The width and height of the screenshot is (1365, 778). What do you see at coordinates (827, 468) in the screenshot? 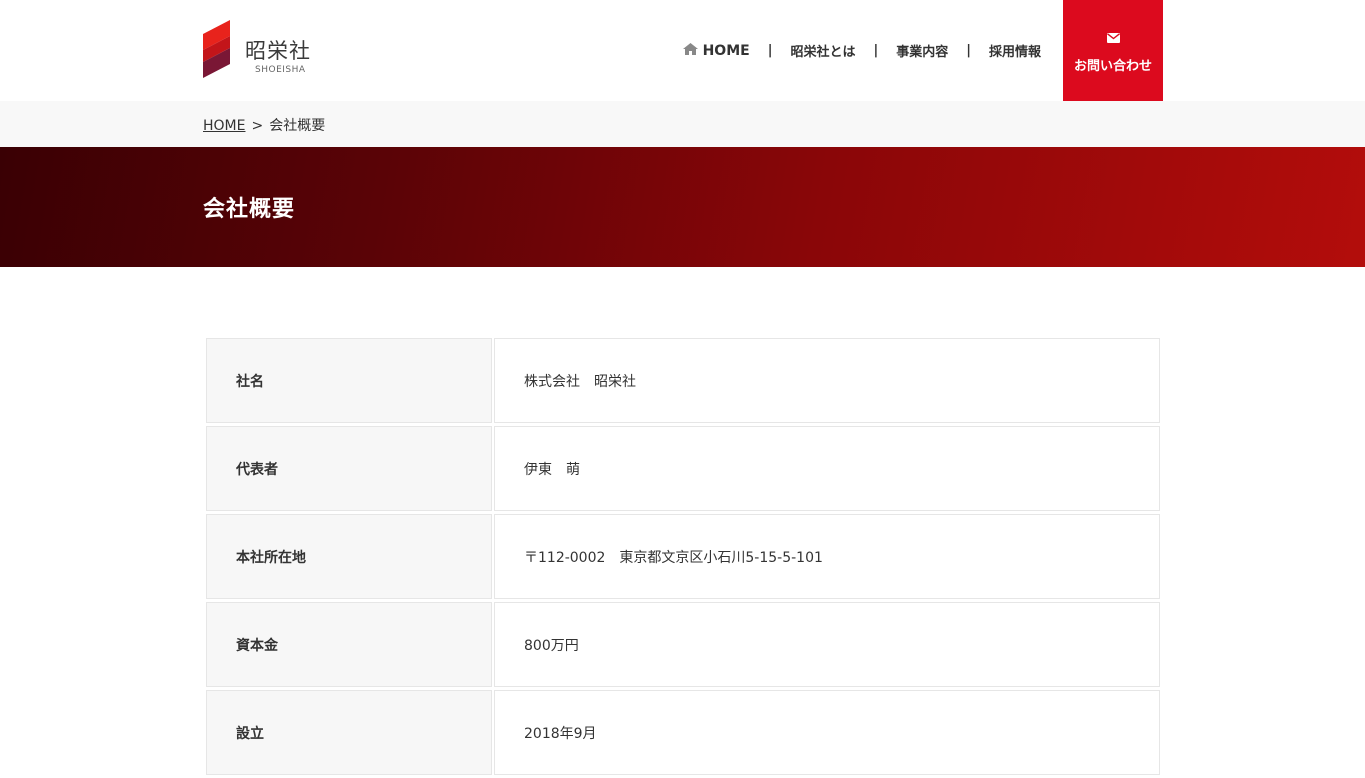
I see `row-value: 伊東 萌` at bounding box center [827, 468].